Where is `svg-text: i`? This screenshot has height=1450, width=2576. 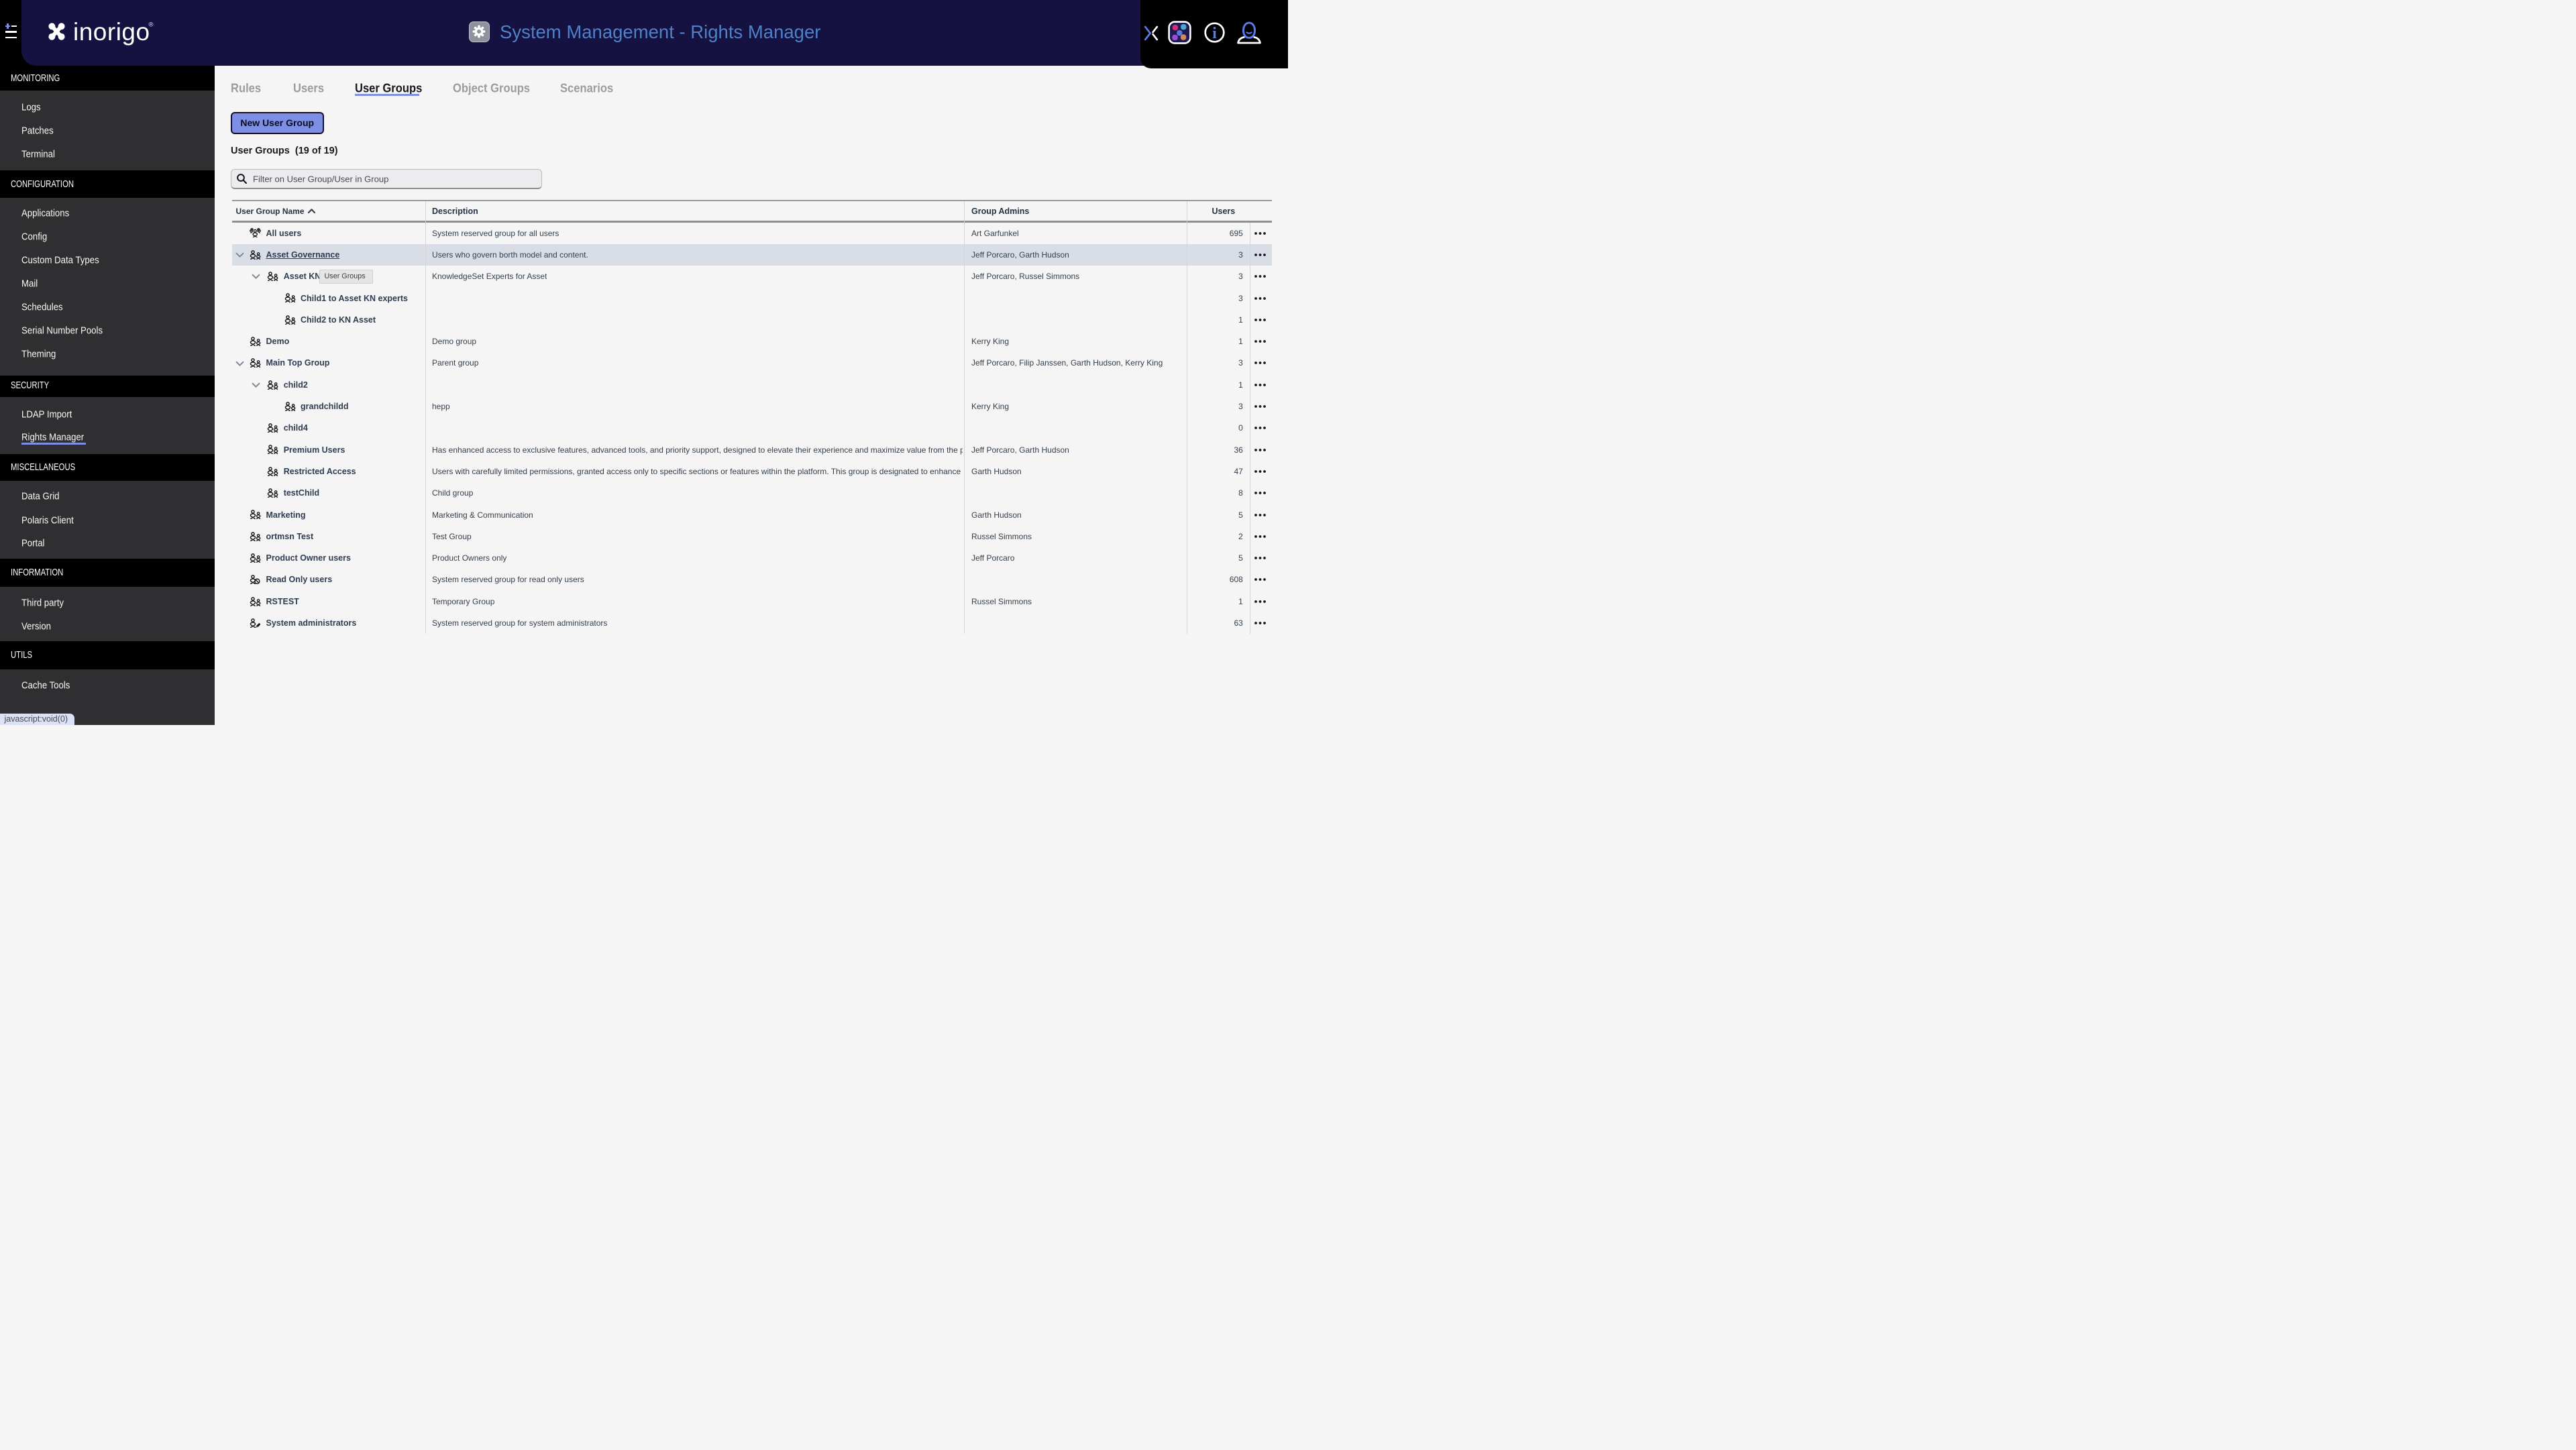
svg-text: i is located at coordinates (1214, 33).